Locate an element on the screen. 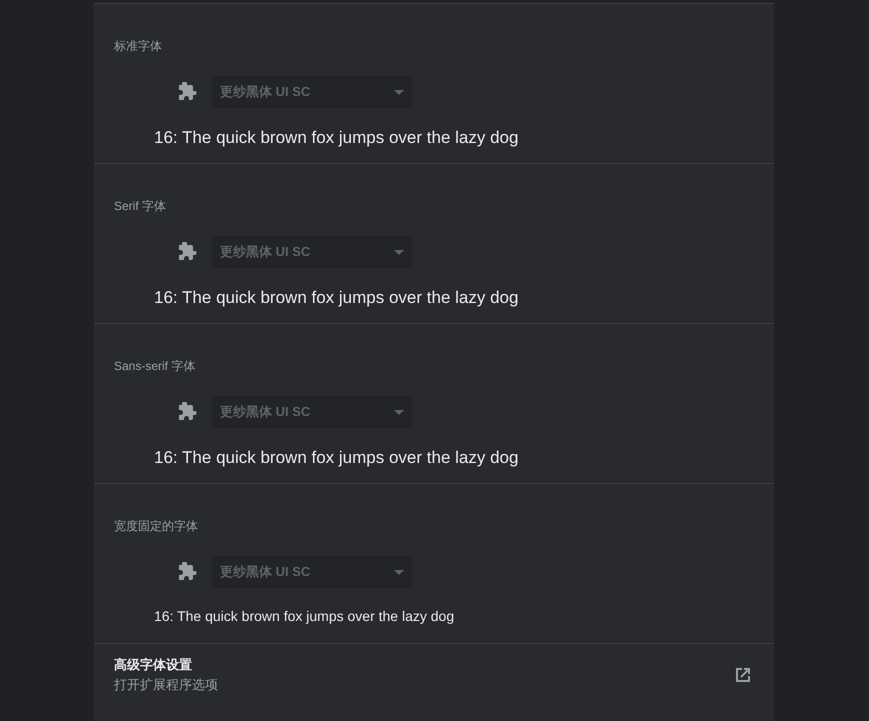 The image size is (869, 721). advanced-subtitle: 打开扩展程序选项 is located at coordinates (166, 685).